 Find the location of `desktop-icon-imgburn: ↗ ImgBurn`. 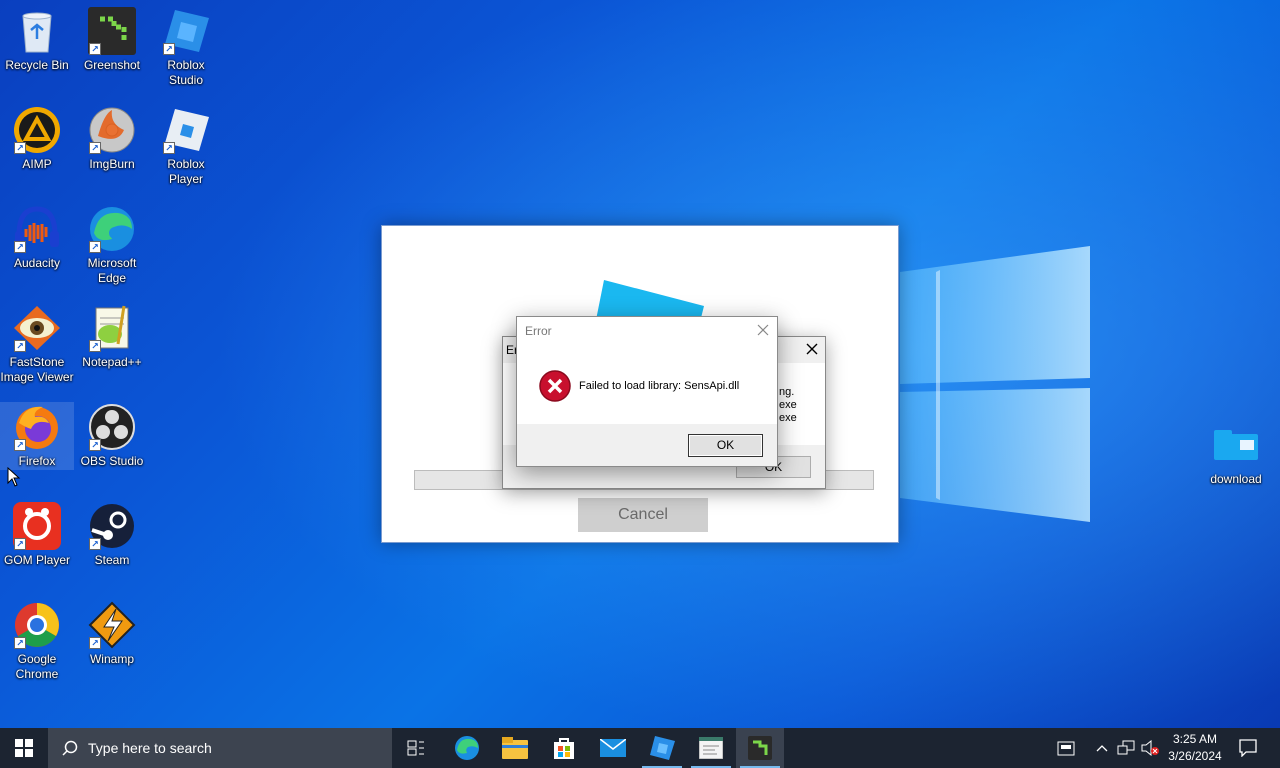

desktop-icon-imgburn: ↗ ImgBurn is located at coordinates (112, 138).